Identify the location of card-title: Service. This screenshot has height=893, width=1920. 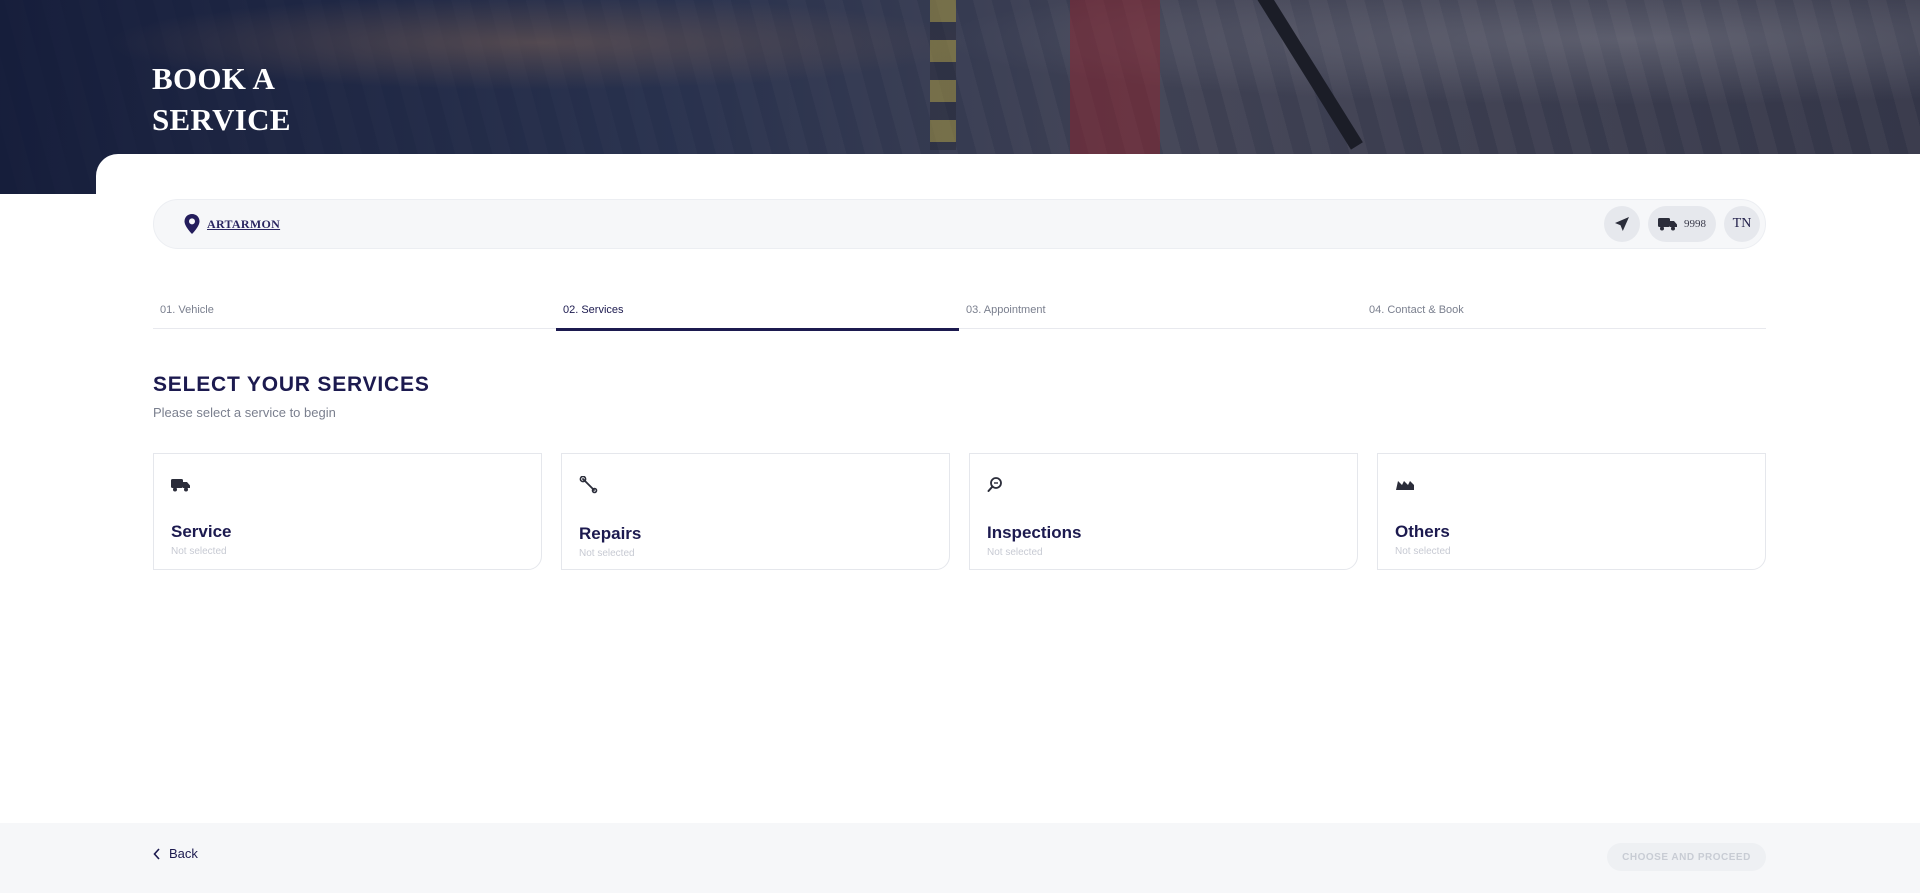
(201, 531).